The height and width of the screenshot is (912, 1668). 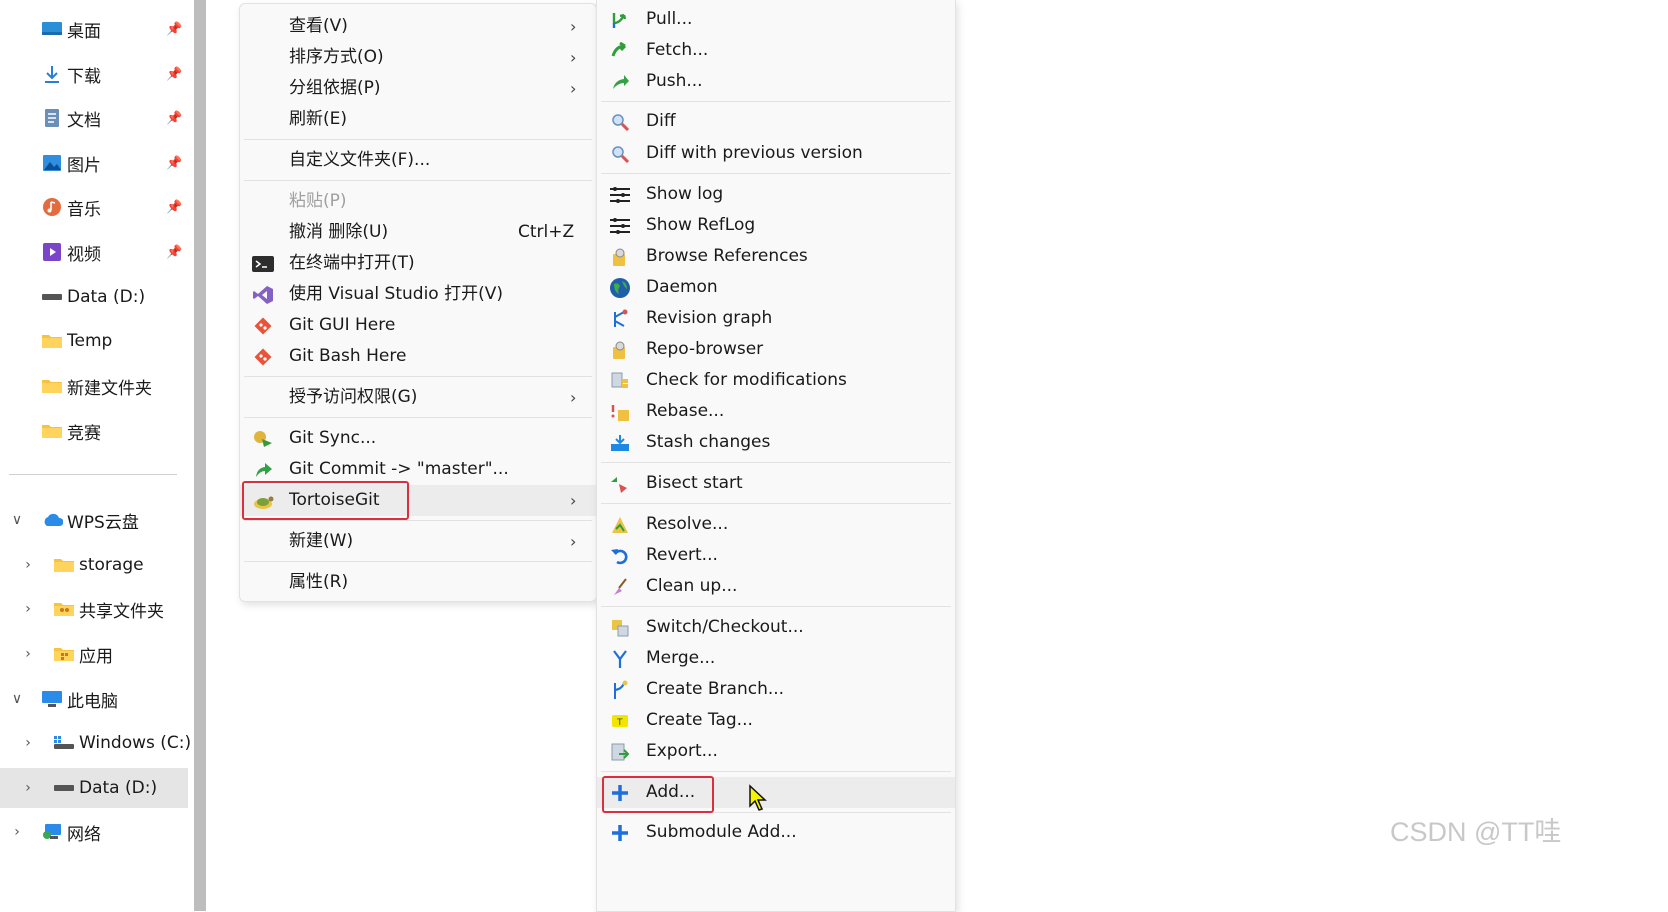 I want to click on menu-item-label: 使用 Visual Studio 打开(V), so click(x=396, y=294).